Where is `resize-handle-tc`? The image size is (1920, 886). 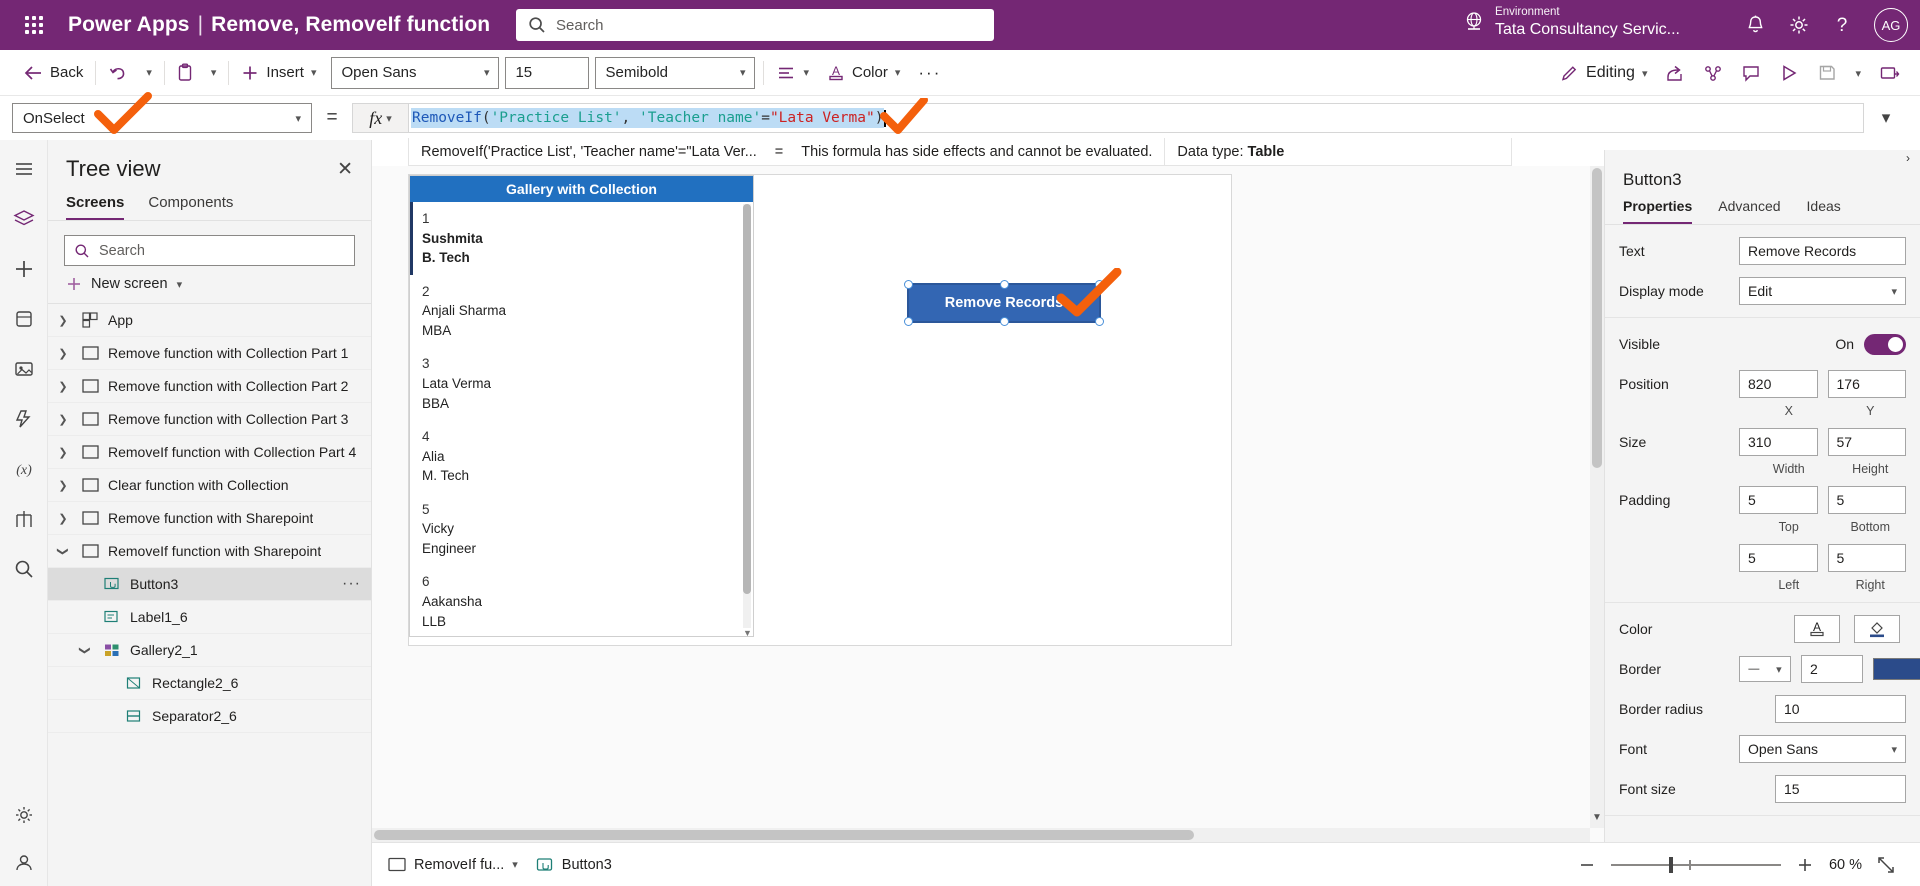 resize-handle-tc is located at coordinates (1004, 284).